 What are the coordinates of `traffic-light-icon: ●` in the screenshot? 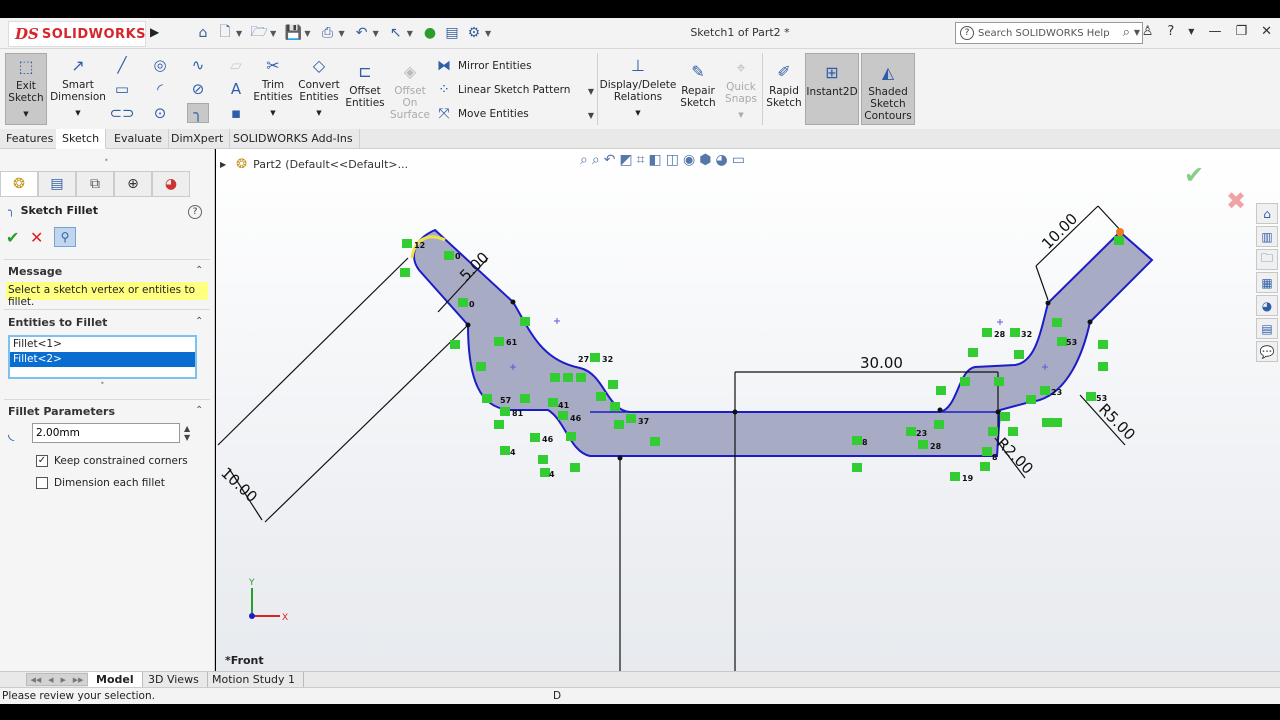 It's located at (430, 33).